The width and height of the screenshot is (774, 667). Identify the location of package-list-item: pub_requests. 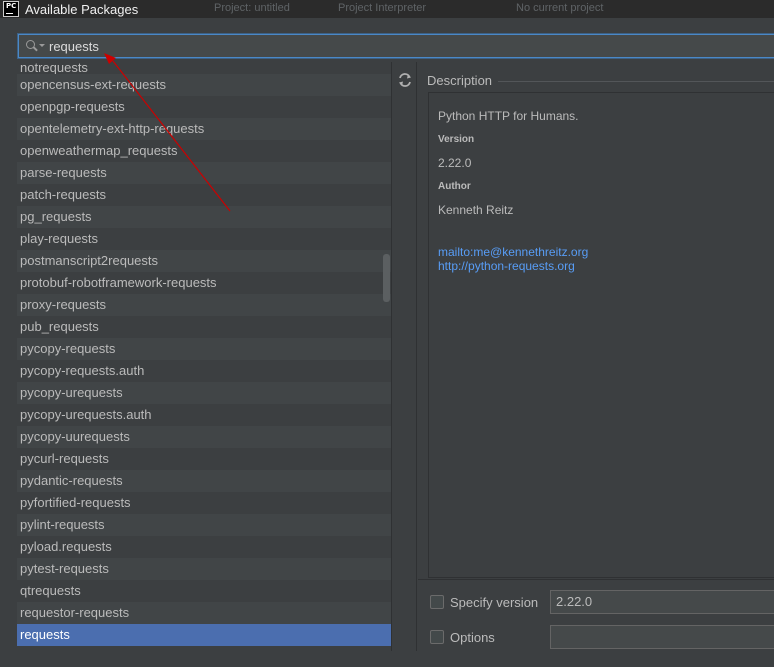
(204, 327).